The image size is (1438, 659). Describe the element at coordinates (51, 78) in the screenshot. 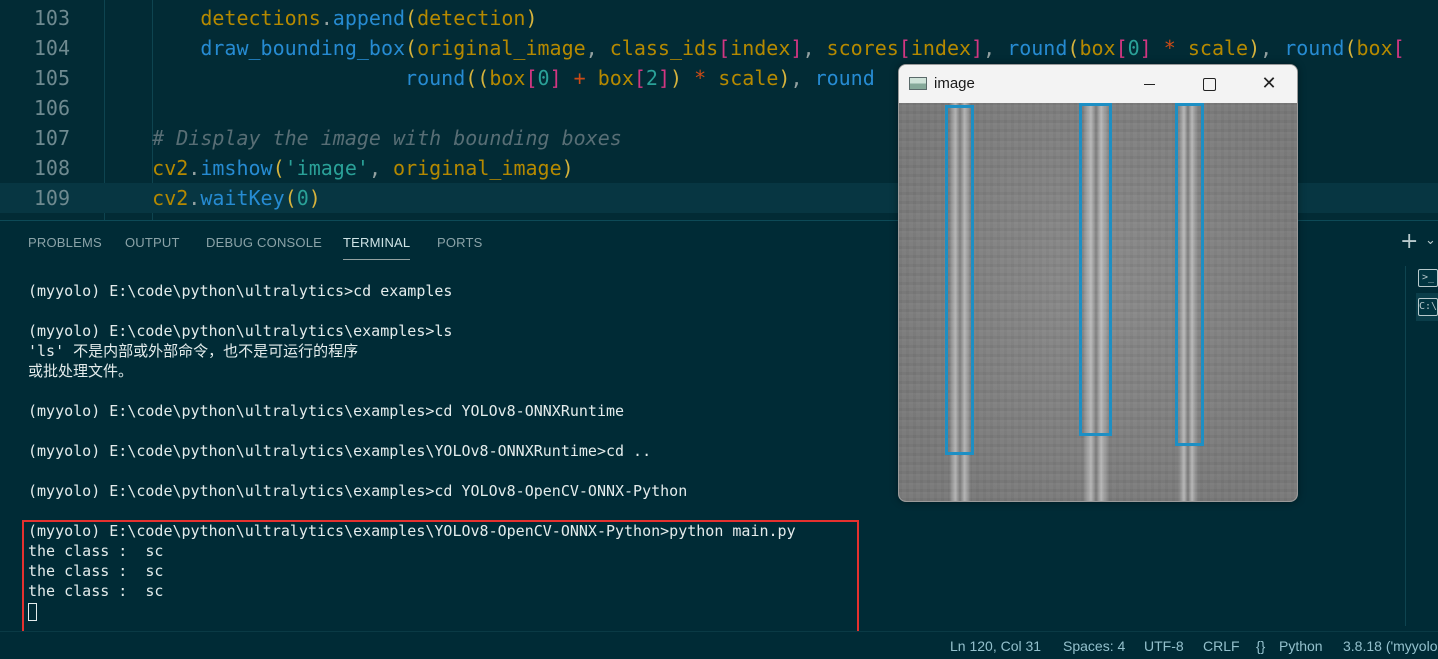

I see `line-number: 105` at that location.